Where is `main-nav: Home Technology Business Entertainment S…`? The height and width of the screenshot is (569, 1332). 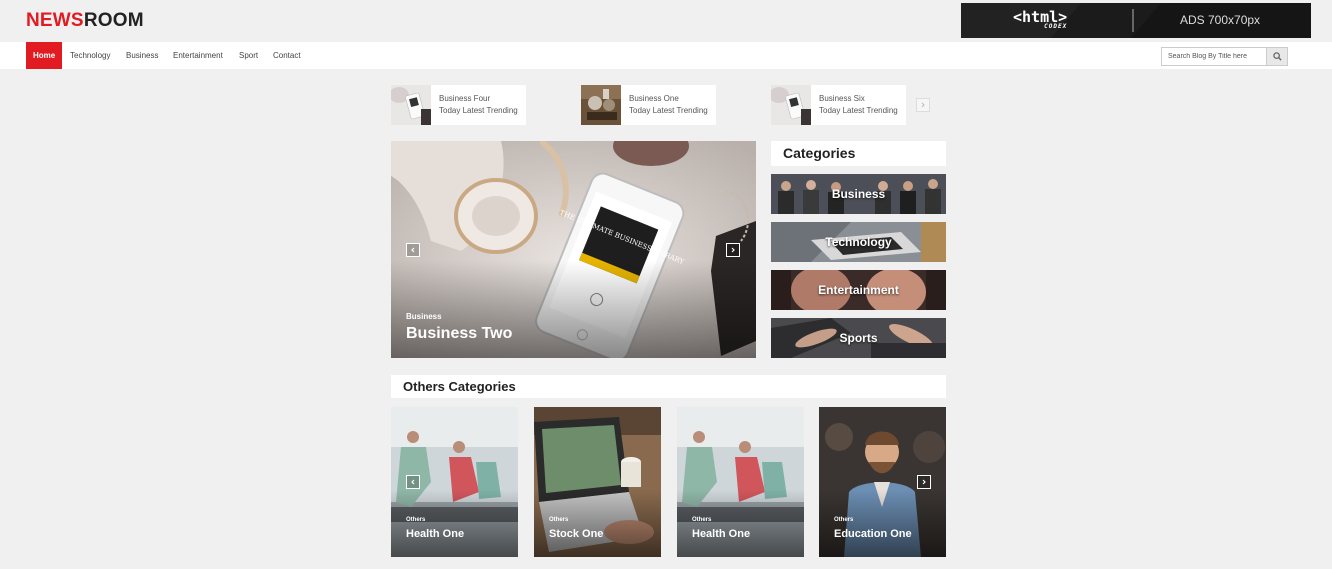 main-nav: Home Technology Business Entertainment S… is located at coordinates (666, 55).